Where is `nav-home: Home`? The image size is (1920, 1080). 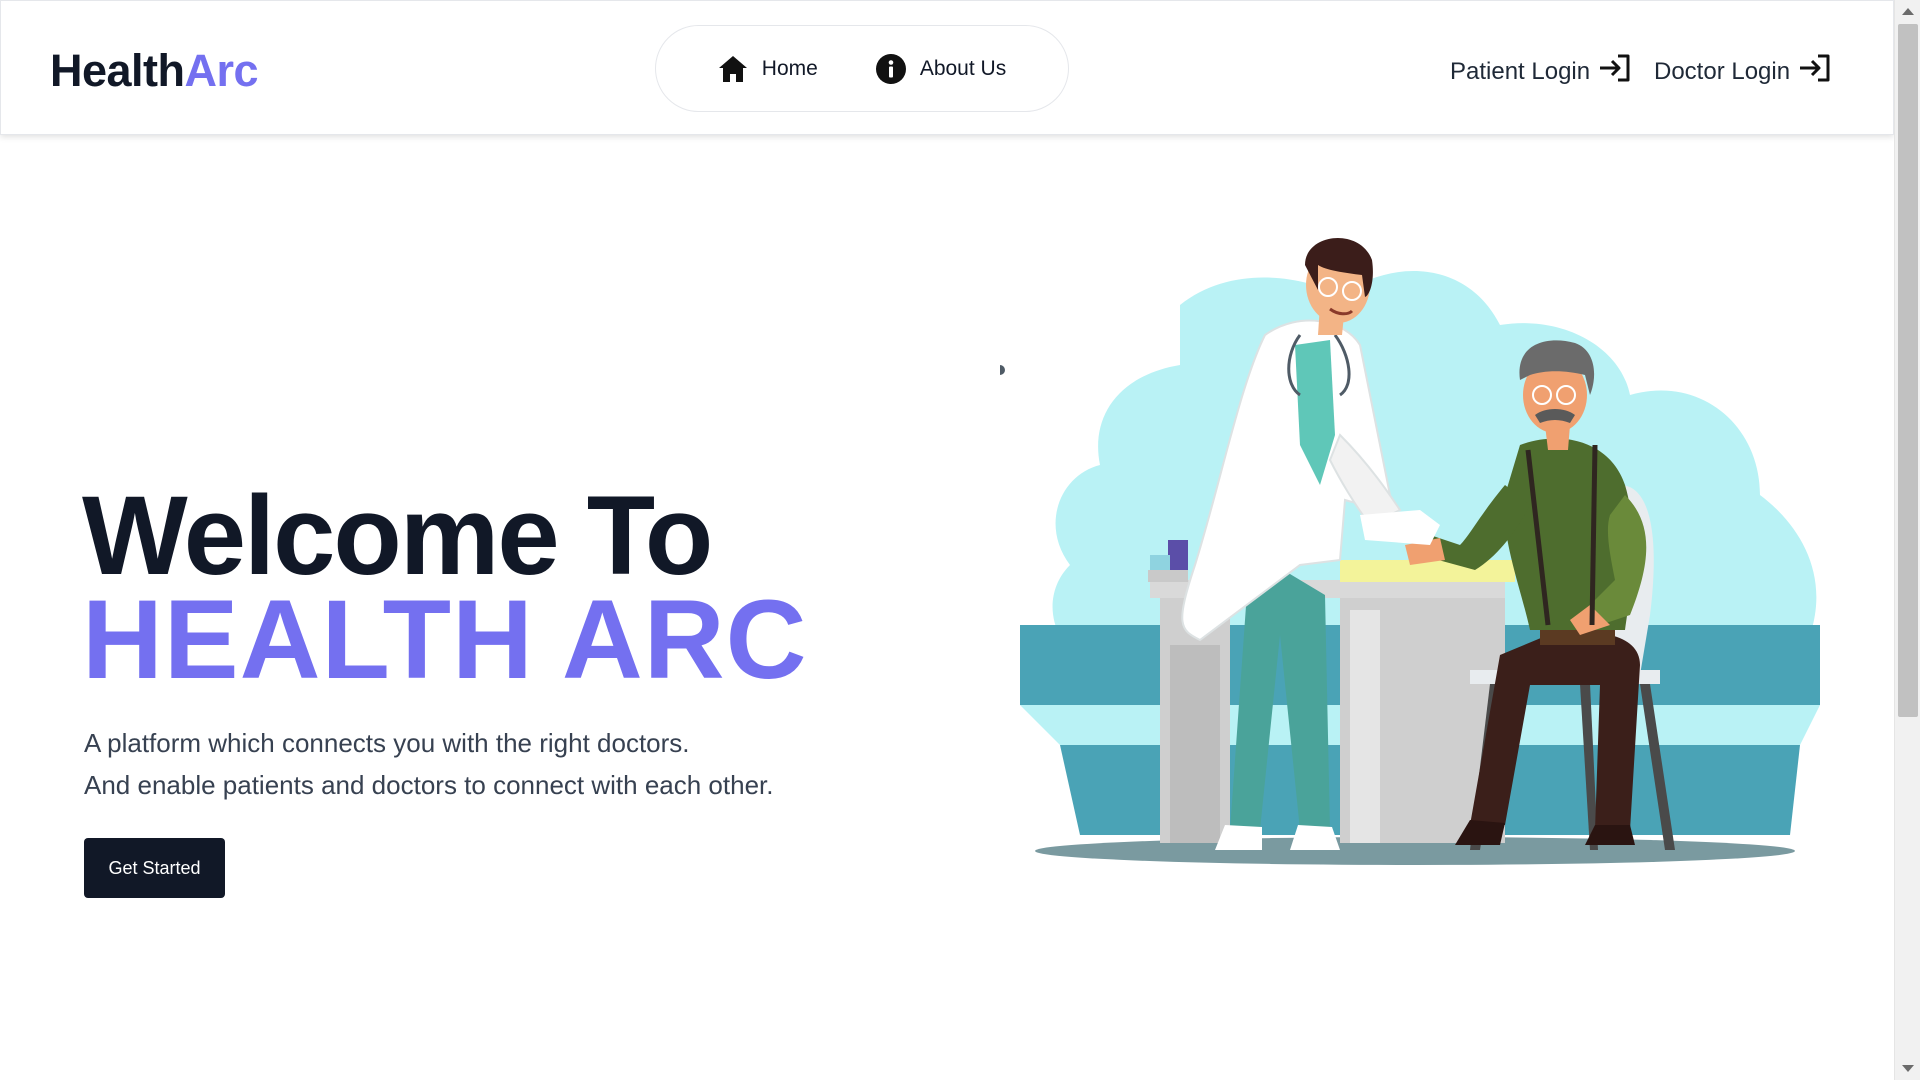 nav-home: Home is located at coordinates (768, 69).